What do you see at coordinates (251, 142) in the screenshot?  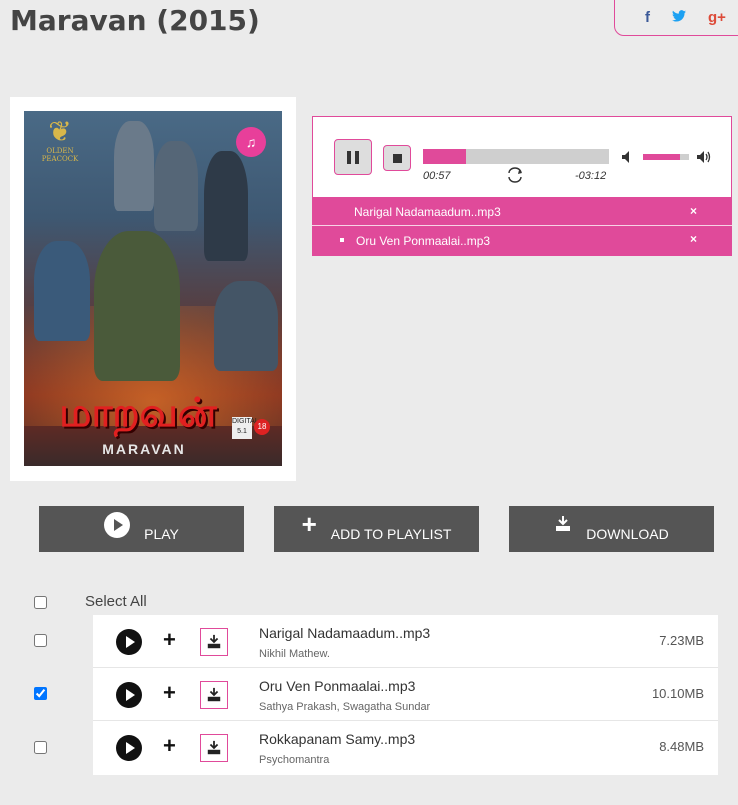 I see `music-app-icon: ♫` at bounding box center [251, 142].